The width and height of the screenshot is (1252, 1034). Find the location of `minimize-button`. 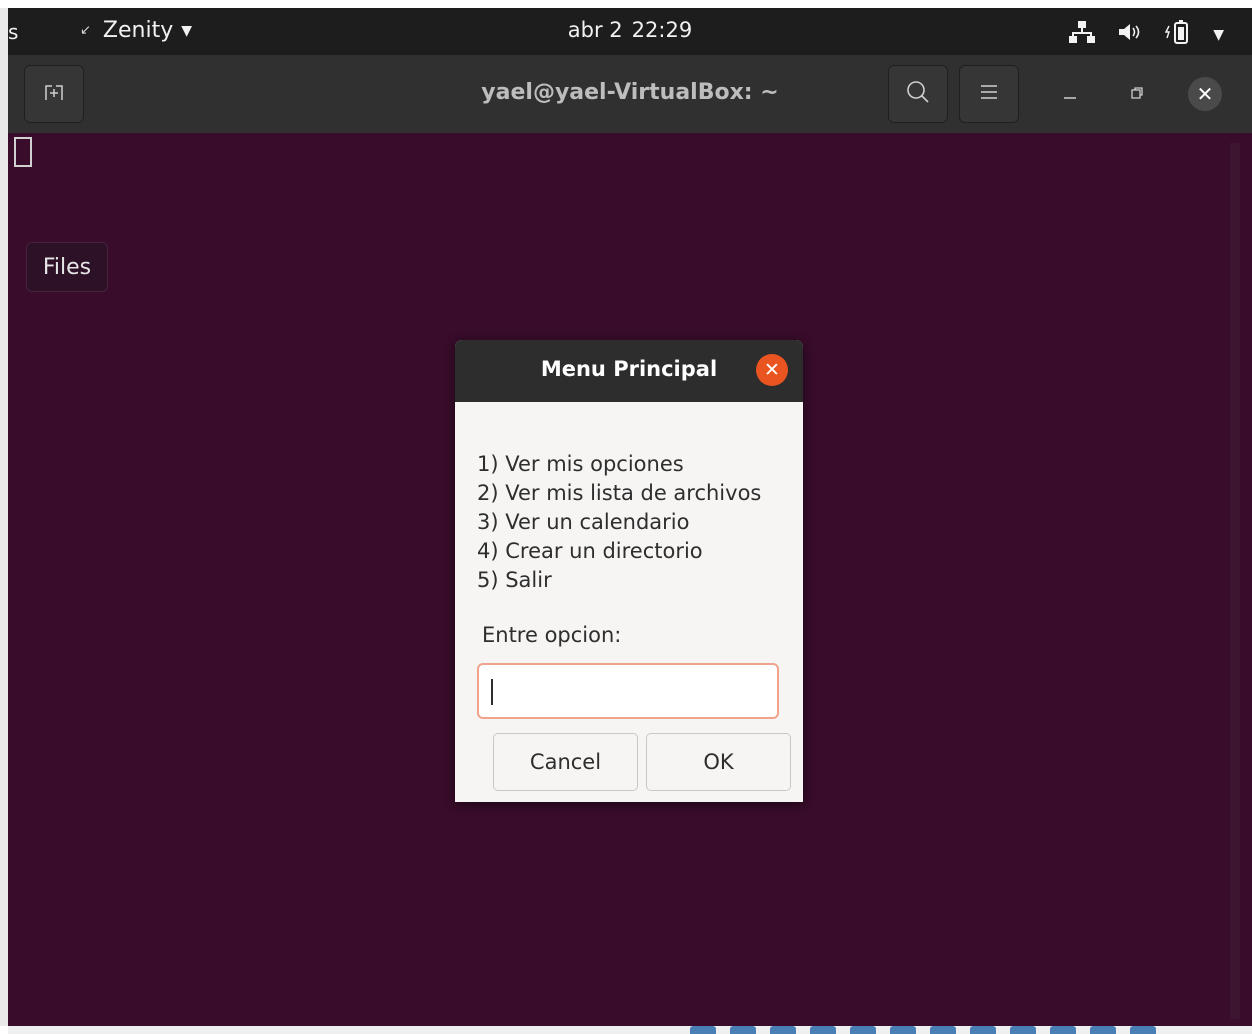

minimize-button is located at coordinates (1070, 94).